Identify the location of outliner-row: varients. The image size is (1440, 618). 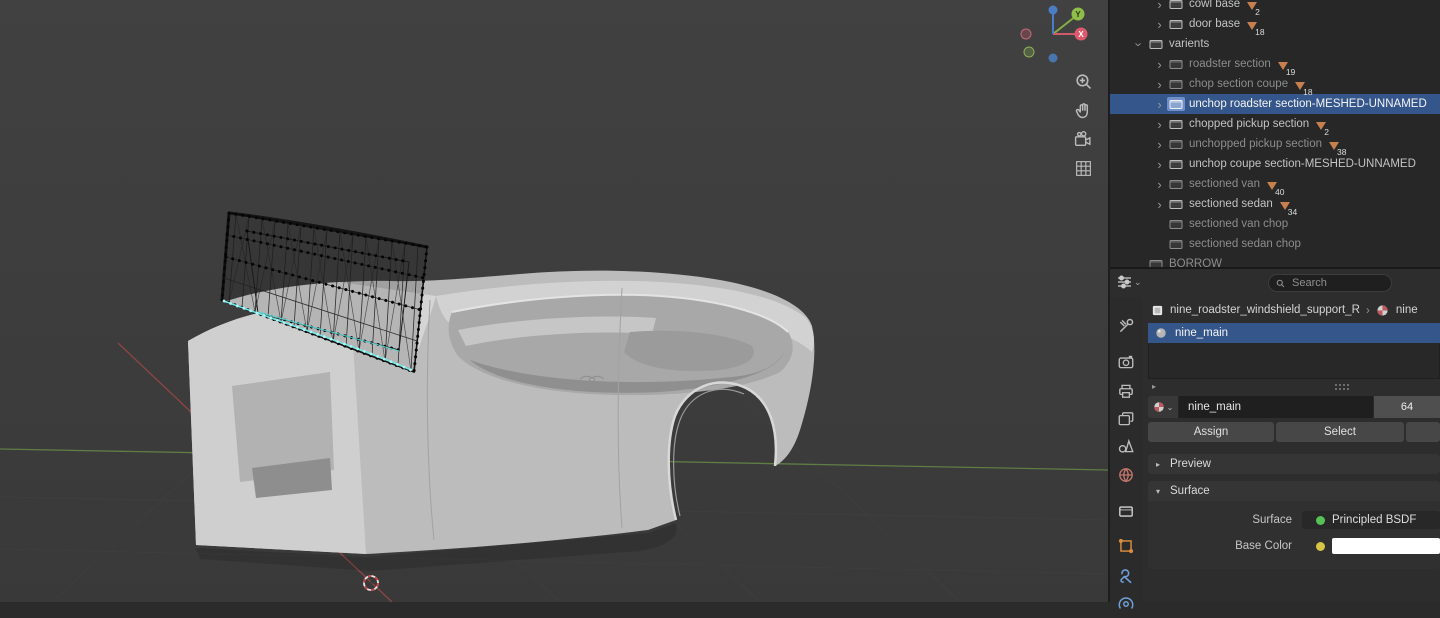
(1275, 44).